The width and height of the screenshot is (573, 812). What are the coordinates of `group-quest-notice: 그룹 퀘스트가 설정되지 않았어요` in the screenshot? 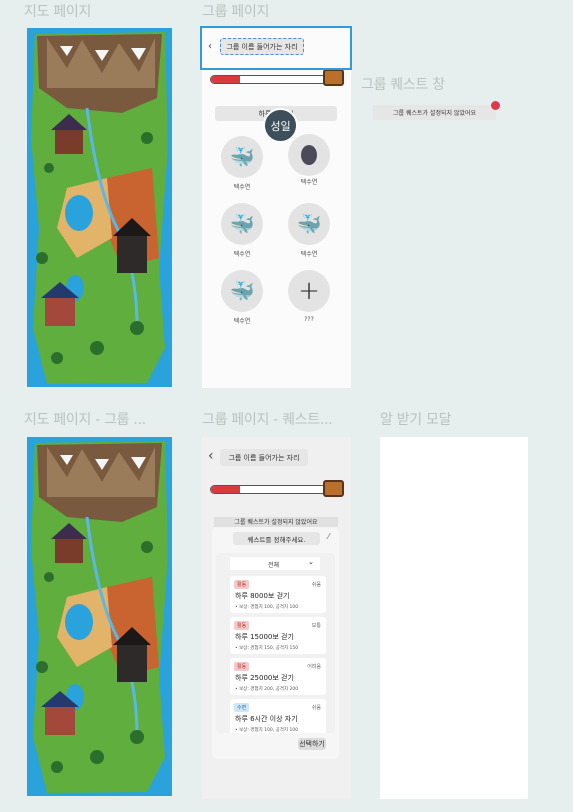 It's located at (434, 112).